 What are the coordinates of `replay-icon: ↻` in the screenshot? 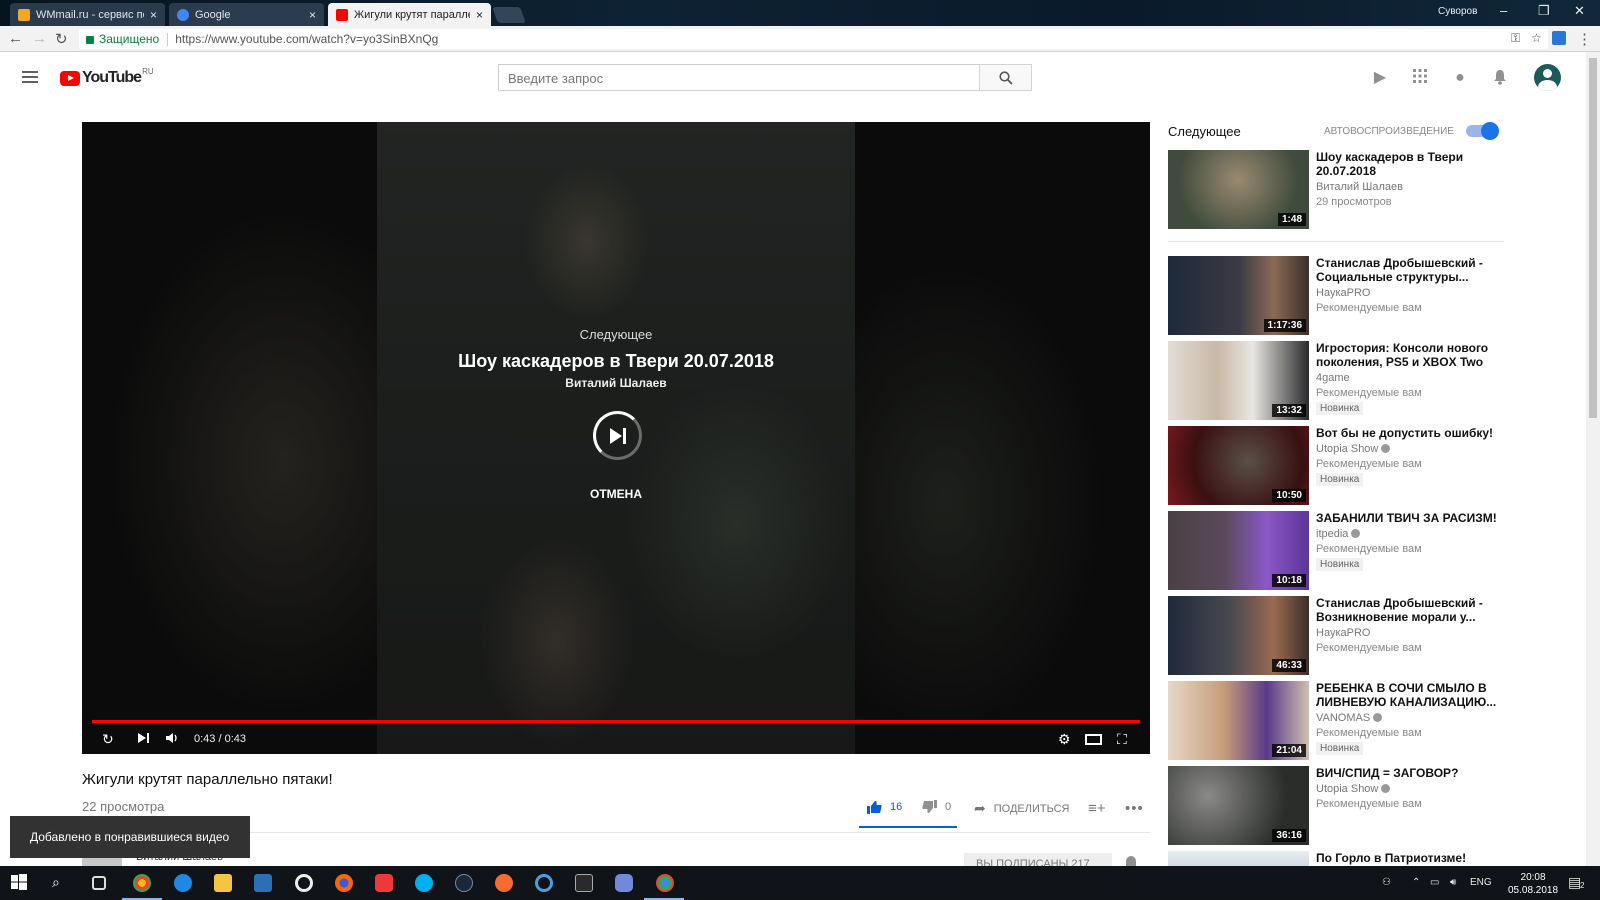 It's located at (108, 739).